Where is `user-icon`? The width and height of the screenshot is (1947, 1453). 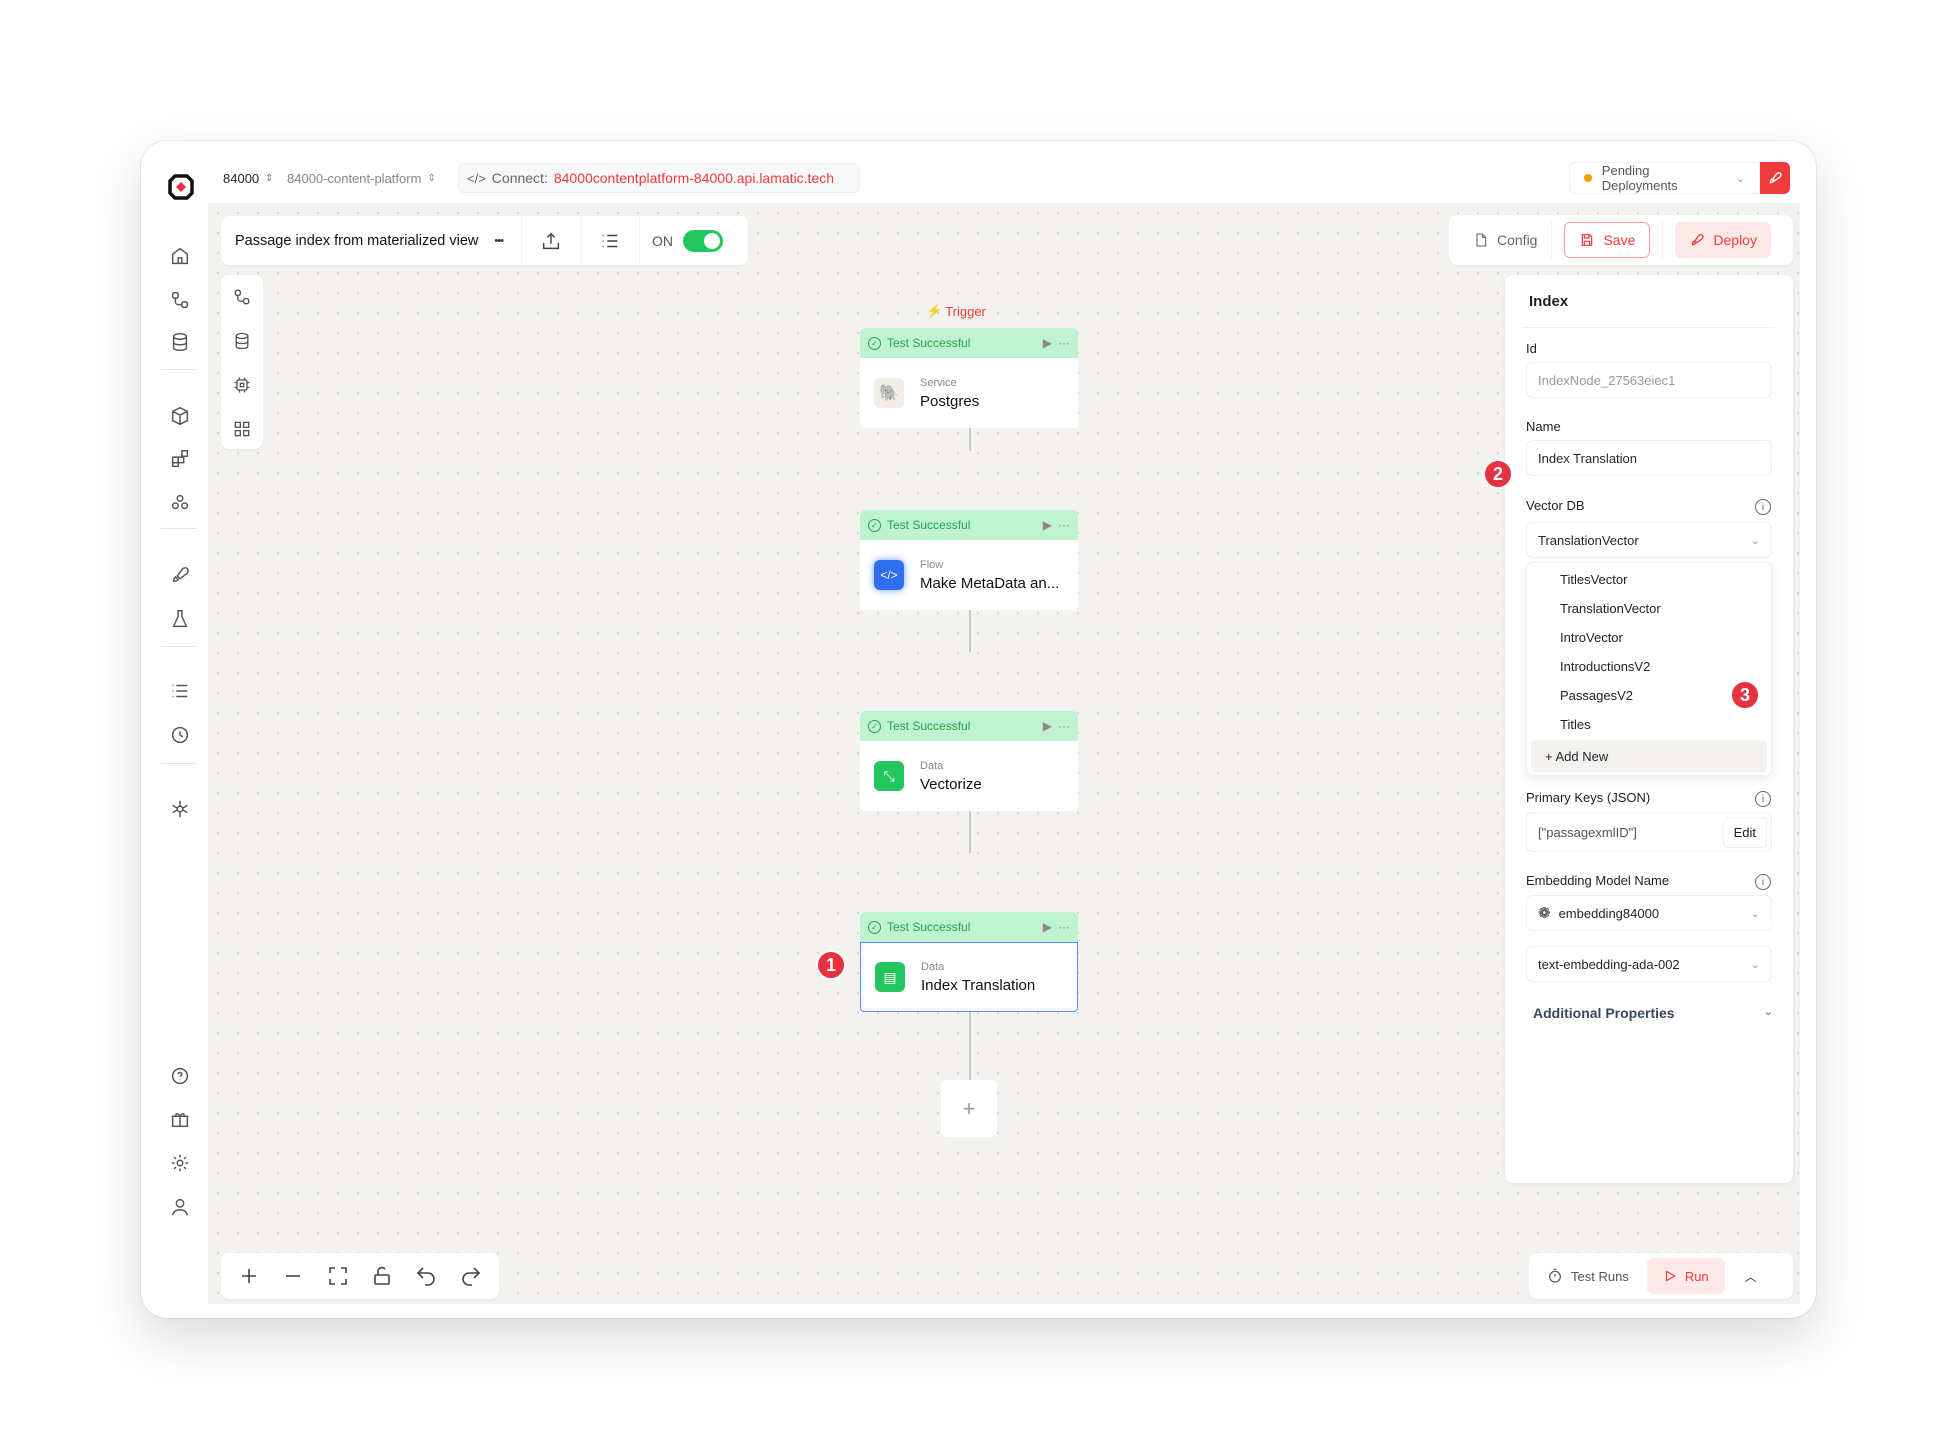
user-icon is located at coordinates (180, 1207).